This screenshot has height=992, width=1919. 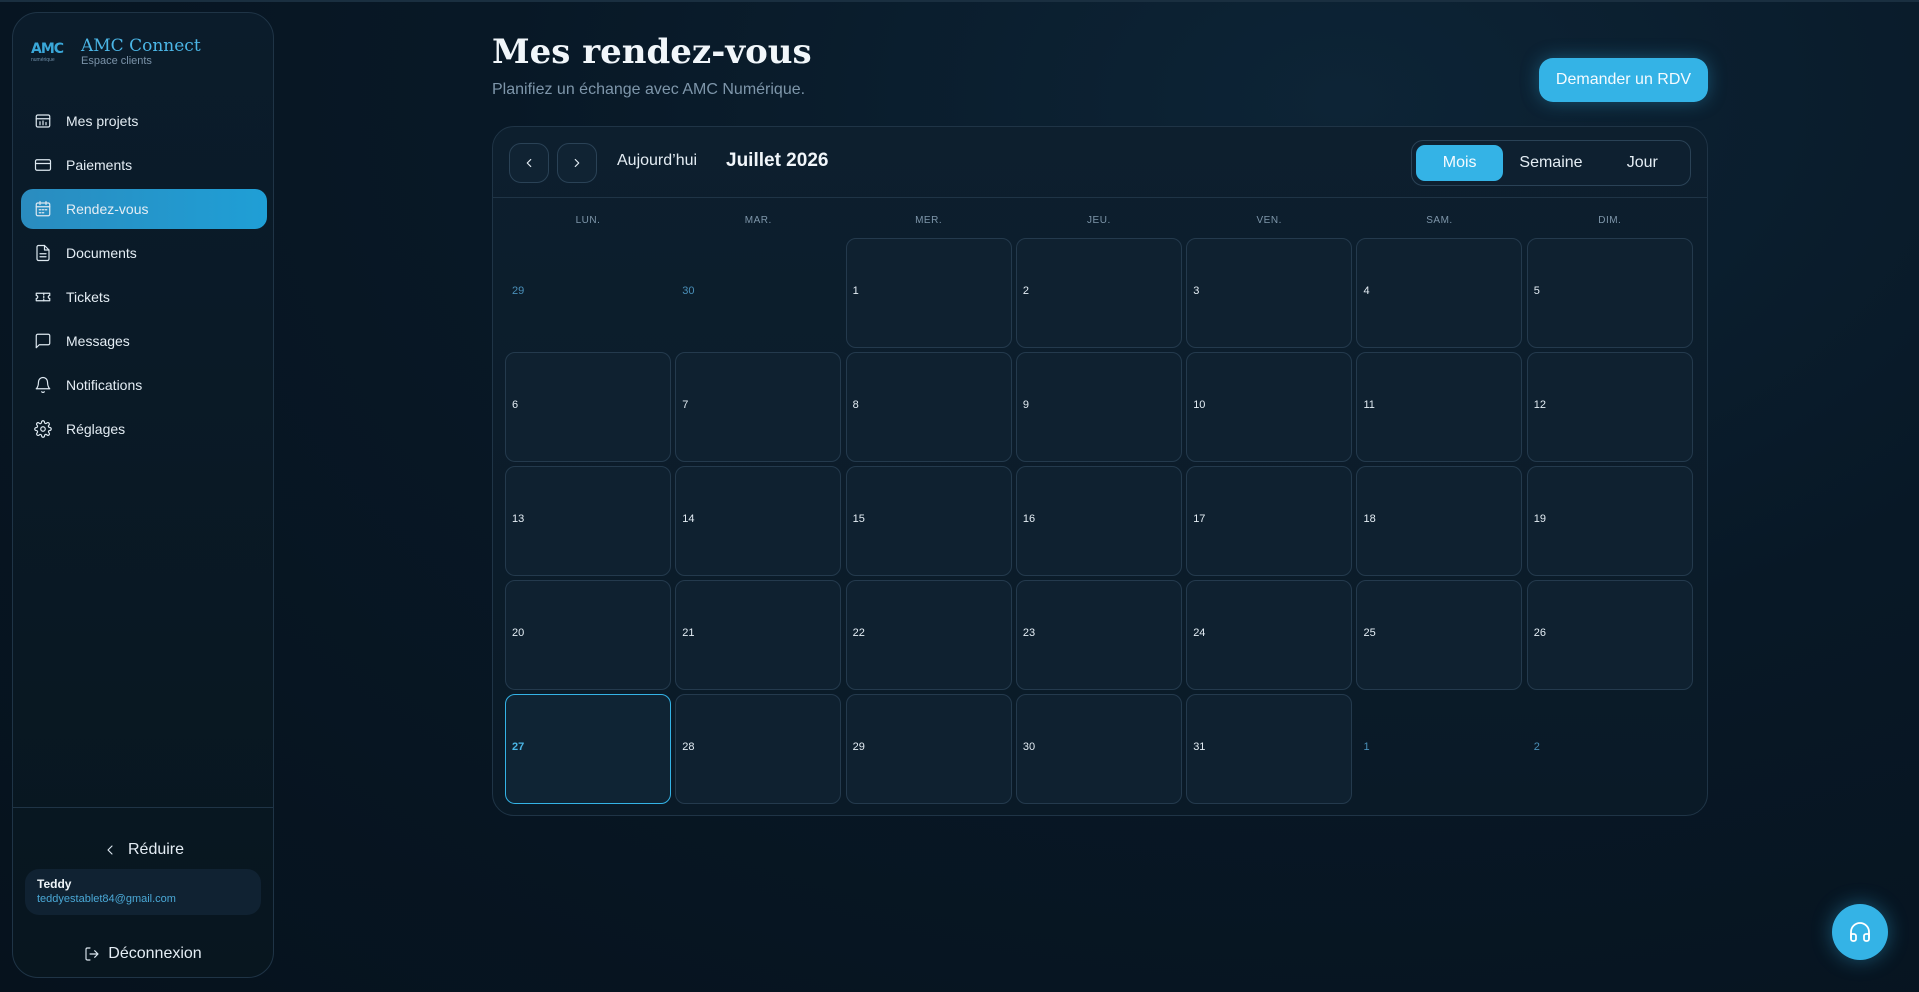 What do you see at coordinates (92, 954) in the screenshot?
I see `logout-icon` at bounding box center [92, 954].